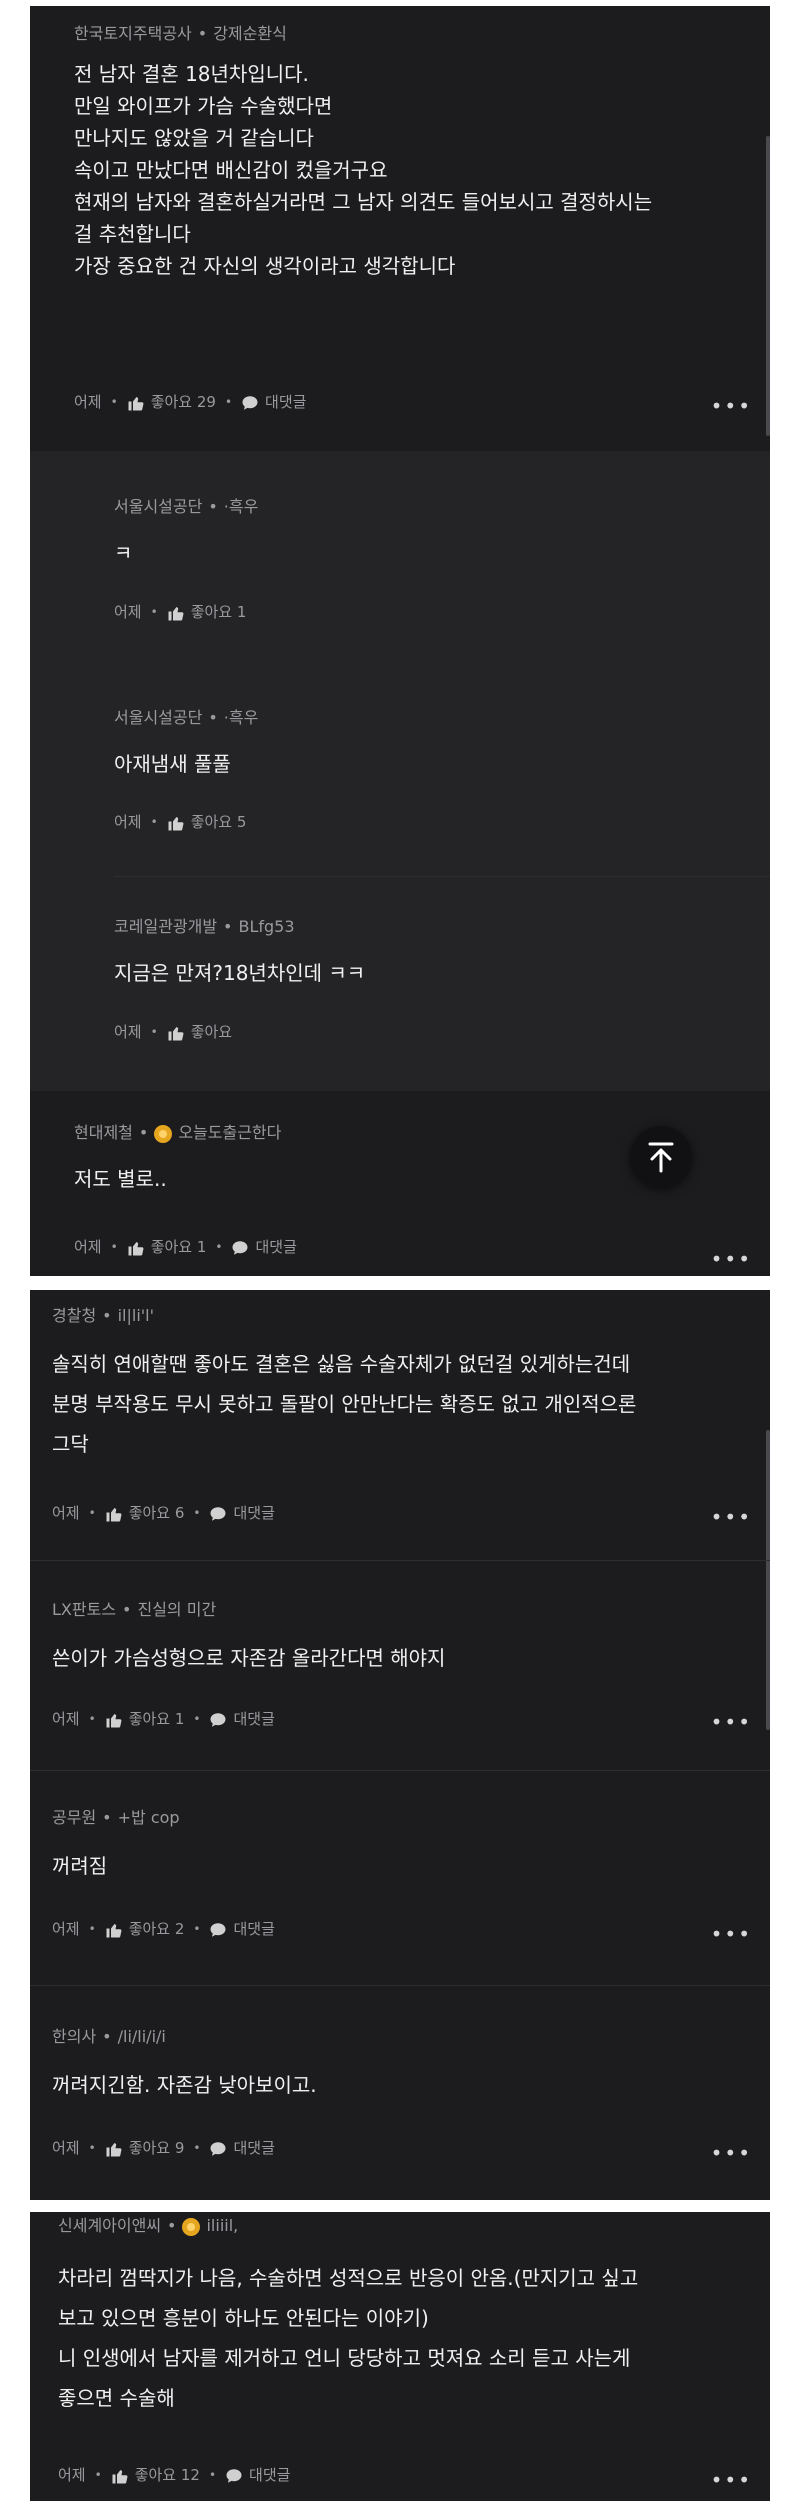  Describe the element at coordinates (344, 2358) in the screenshot. I see `comment-line: 니 인생에서 남자를 제거하고 언니 당당하고 멋져요 소리 듣고 사는게` at that location.